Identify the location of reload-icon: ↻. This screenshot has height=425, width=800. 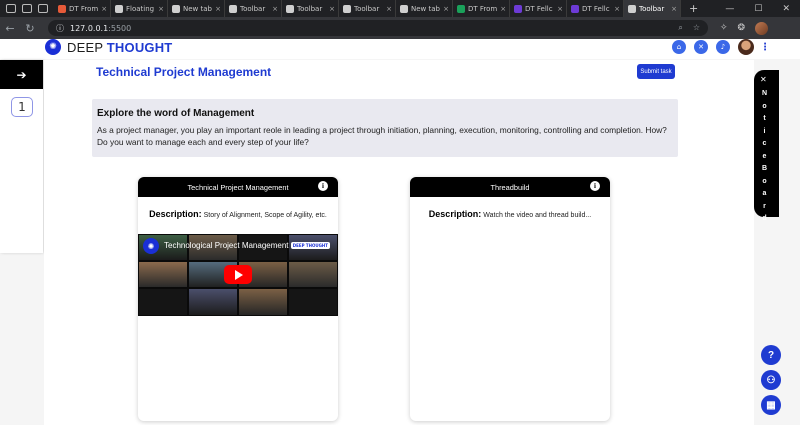
(30, 28).